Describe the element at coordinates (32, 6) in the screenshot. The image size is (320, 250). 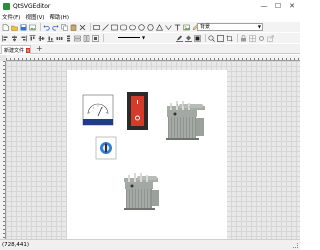
I see `window-title: QtSVGEditor` at that location.